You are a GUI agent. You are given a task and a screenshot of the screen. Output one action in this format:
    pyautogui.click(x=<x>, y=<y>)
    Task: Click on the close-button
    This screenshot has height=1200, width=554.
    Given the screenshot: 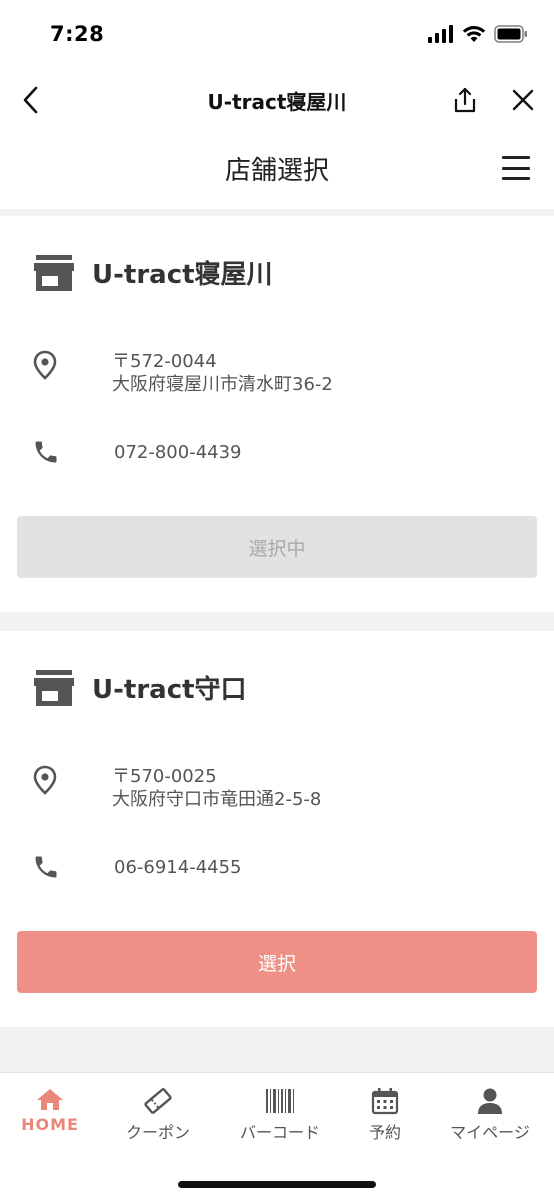 What is the action you would take?
    pyautogui.click(x=523, y=100)
    